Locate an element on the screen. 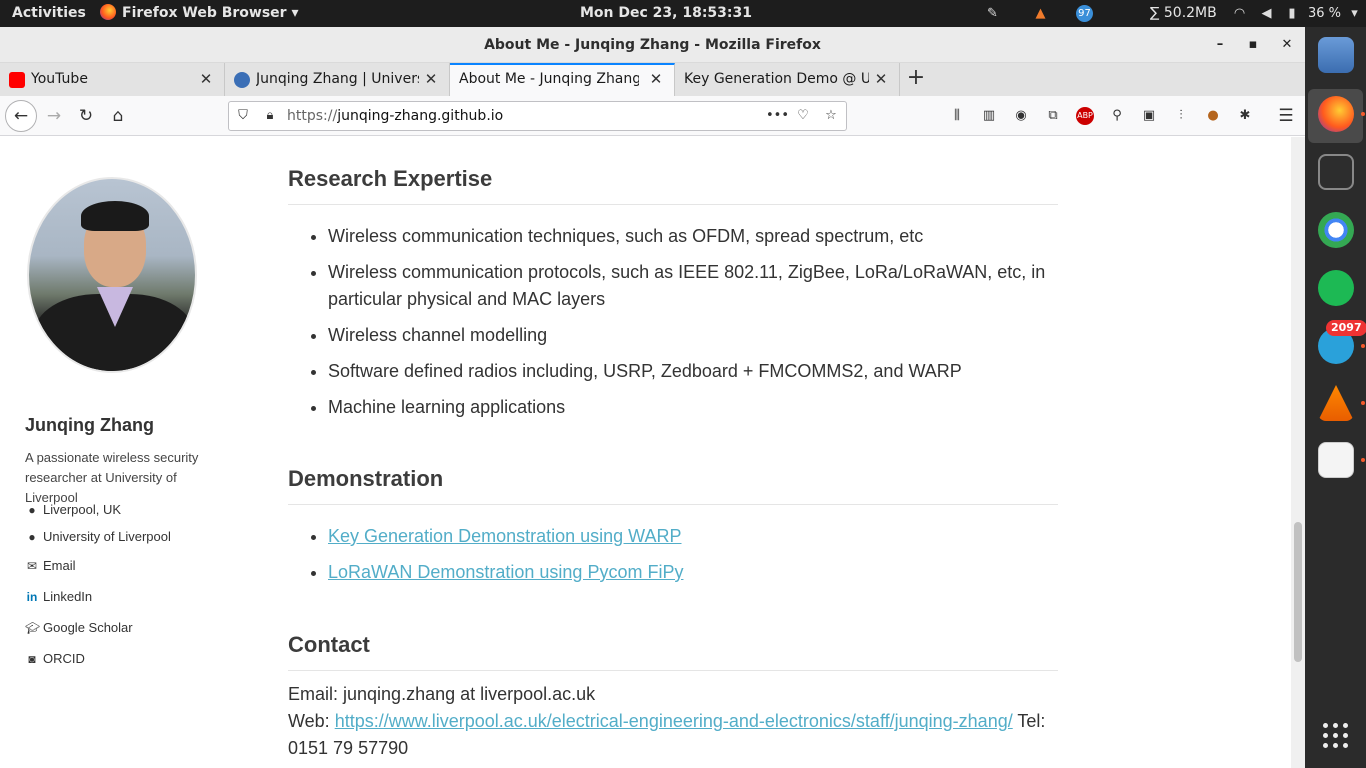  tab-key-generation: Key Generation Demo @ Un ✕ is located at coordinates (787, 79).